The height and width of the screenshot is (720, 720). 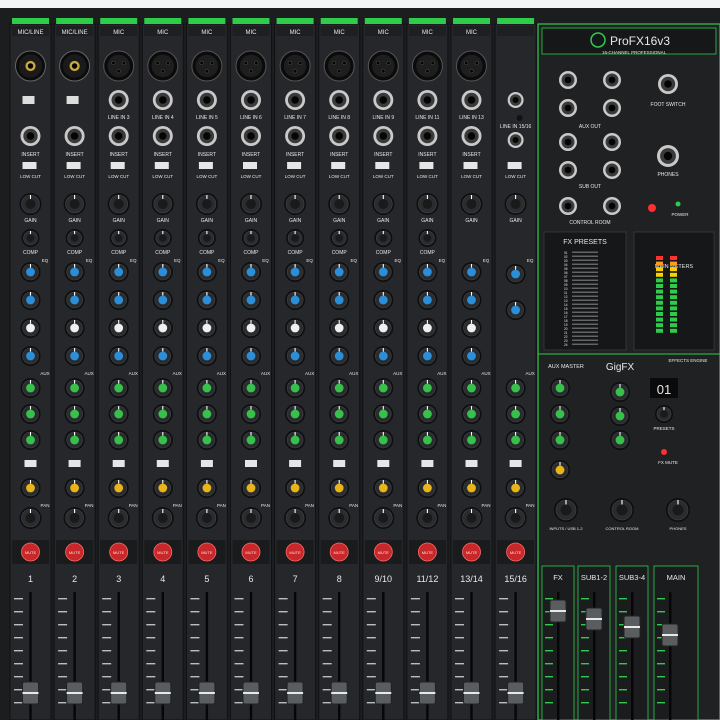 What do you see at coordinates (668, 156) in the screenshot?
I see `phones-jack` at bounding box center [668, 156].